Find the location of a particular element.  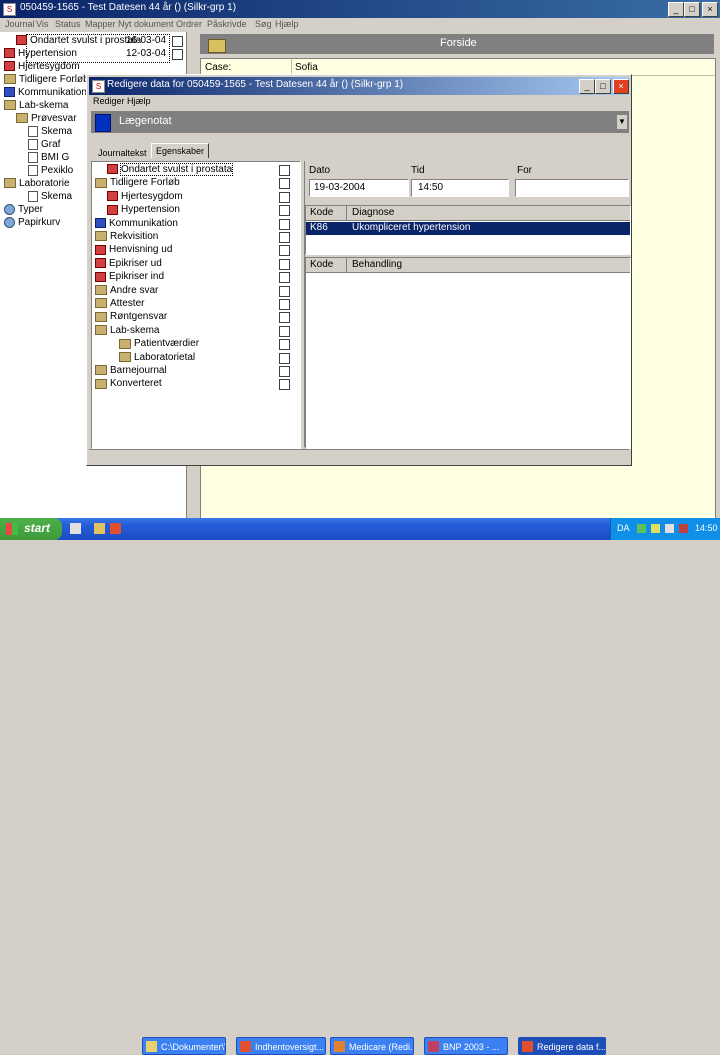

menu-soeg: Søg is located at coordinates (263, 24).